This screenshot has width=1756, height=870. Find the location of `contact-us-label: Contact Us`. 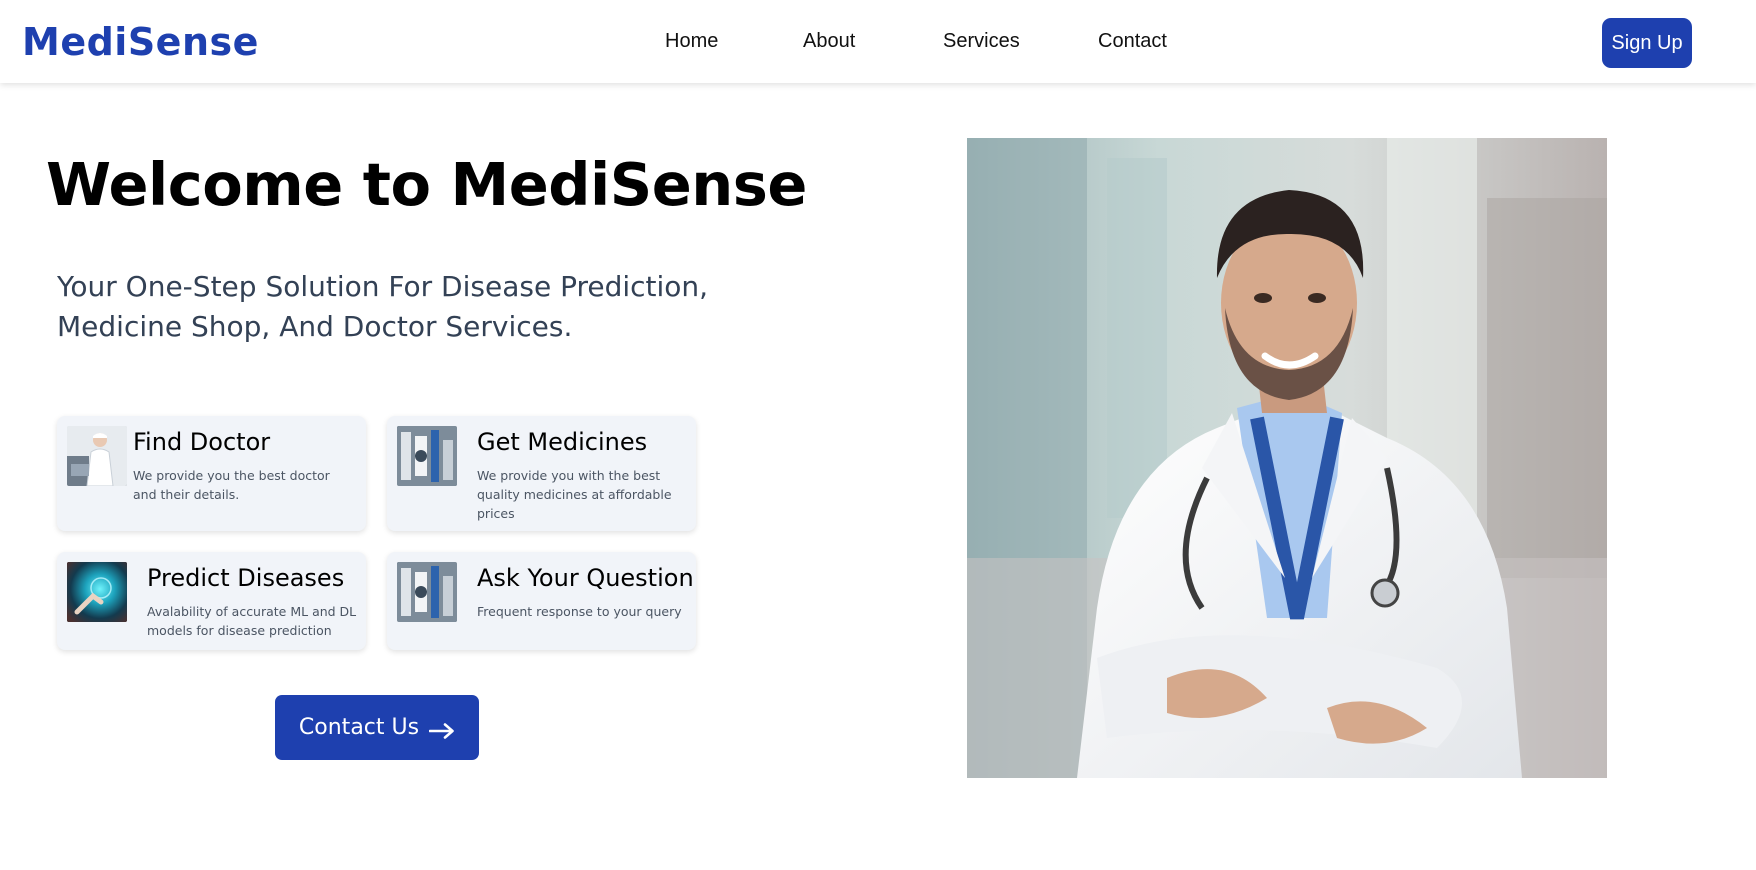

contact-us-label: Contact Us is located at coordinates (359, 727).